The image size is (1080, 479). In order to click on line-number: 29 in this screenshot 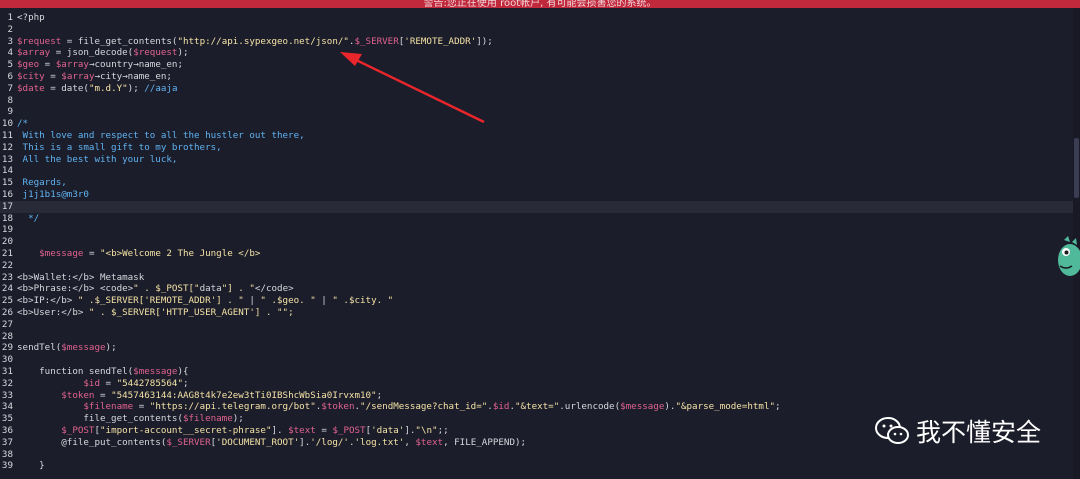, I will do `click(7, 348)`.